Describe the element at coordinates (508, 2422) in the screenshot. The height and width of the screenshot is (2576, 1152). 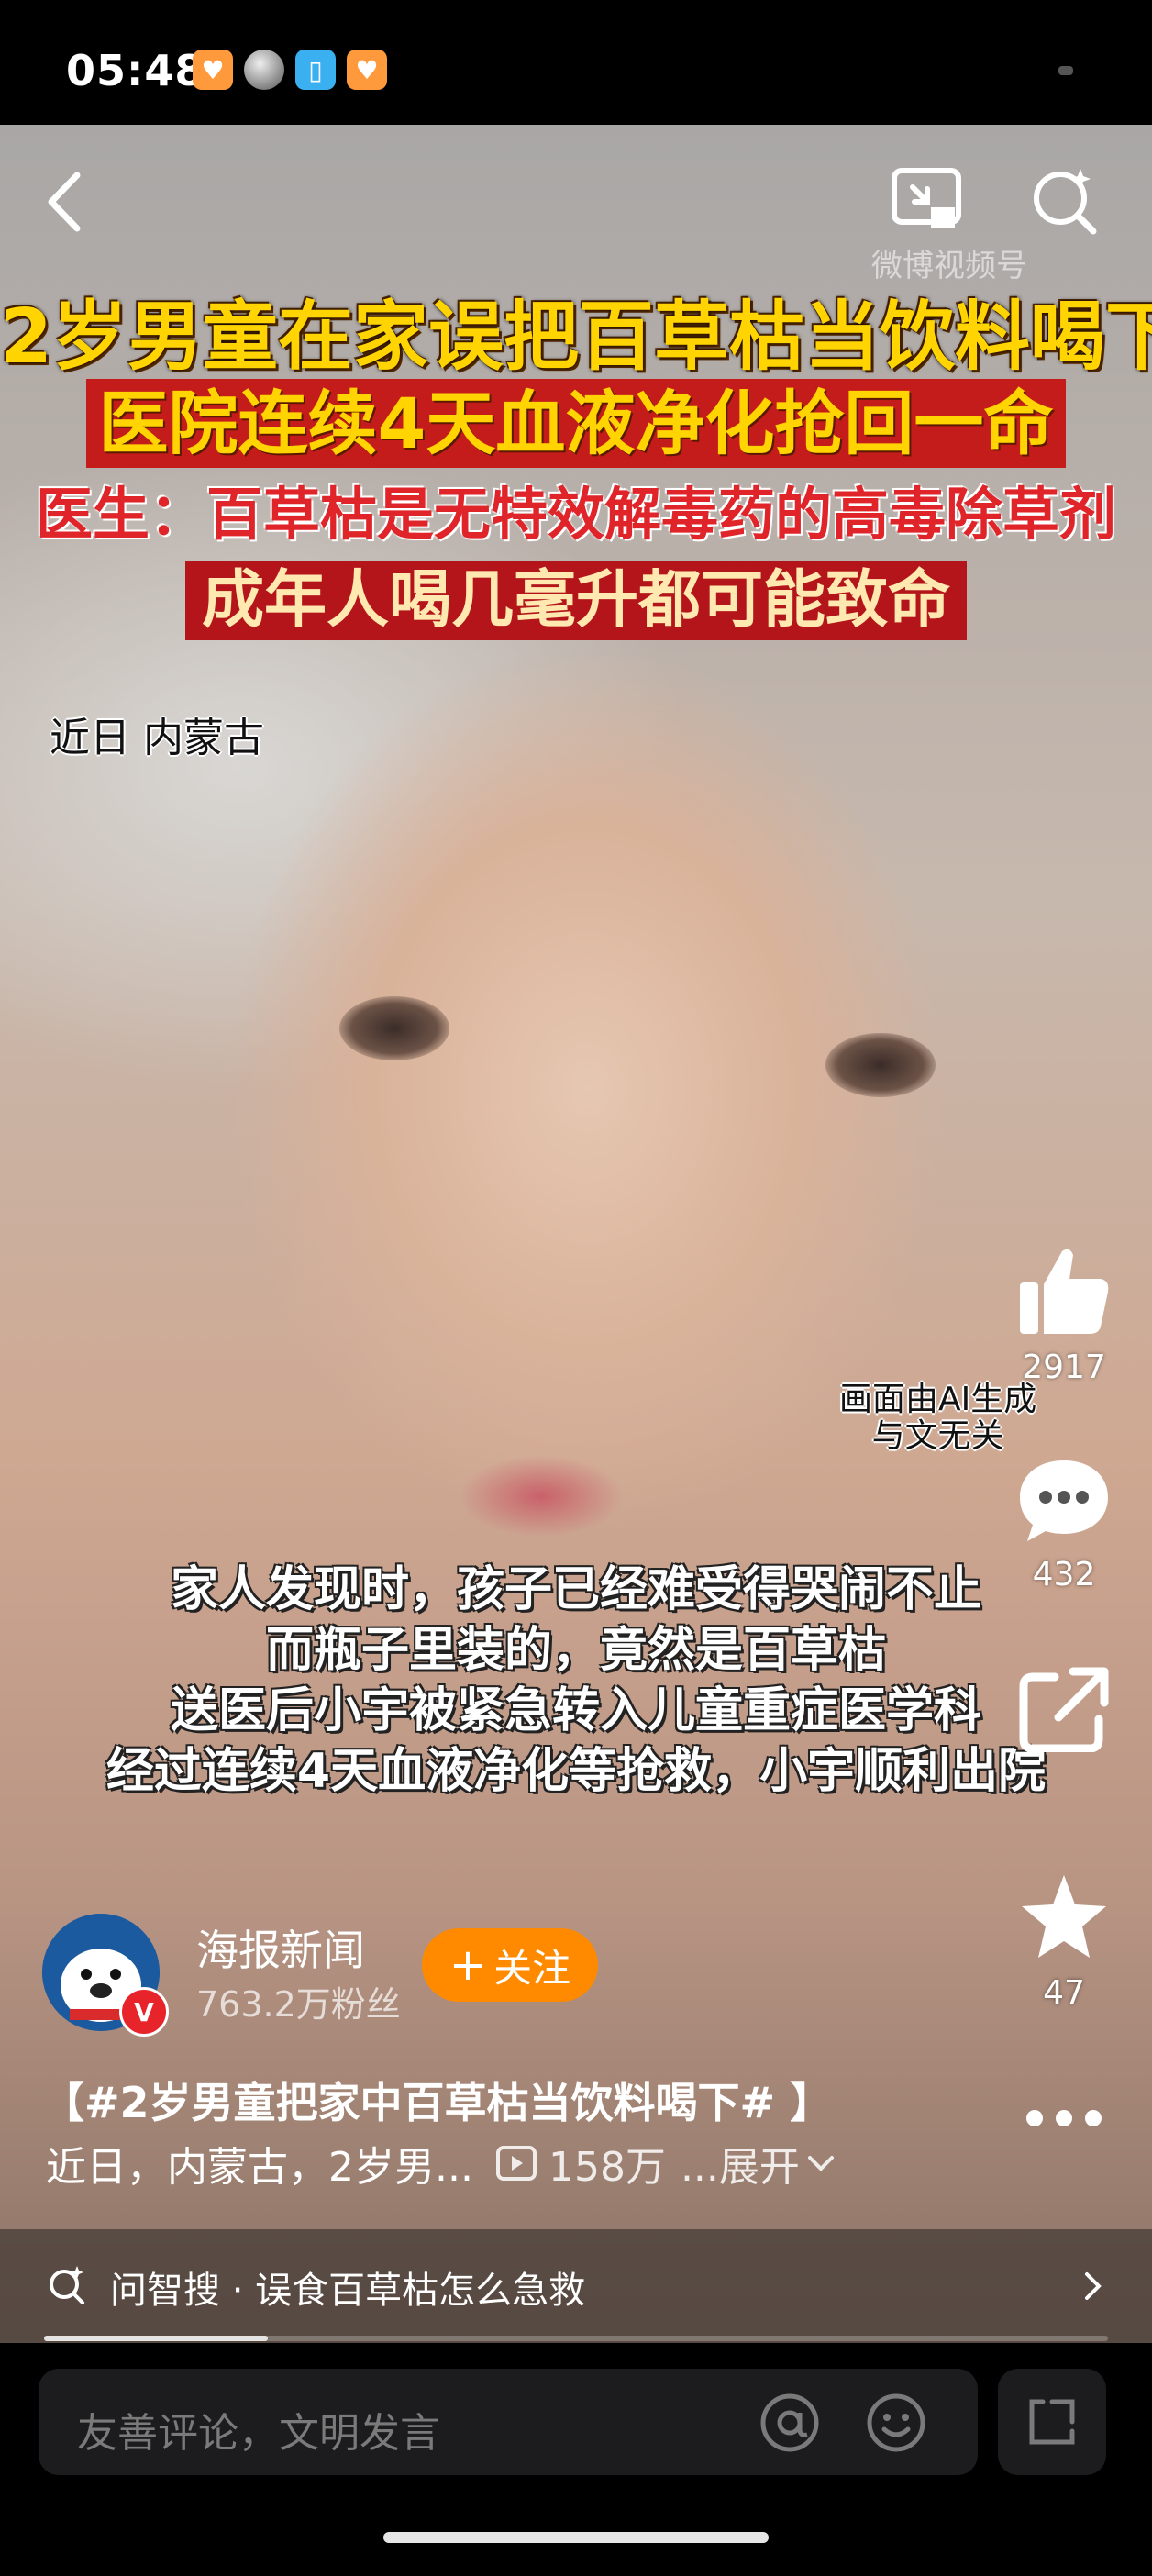
I see `comment-input: 友善评论，文明发言` at that location.